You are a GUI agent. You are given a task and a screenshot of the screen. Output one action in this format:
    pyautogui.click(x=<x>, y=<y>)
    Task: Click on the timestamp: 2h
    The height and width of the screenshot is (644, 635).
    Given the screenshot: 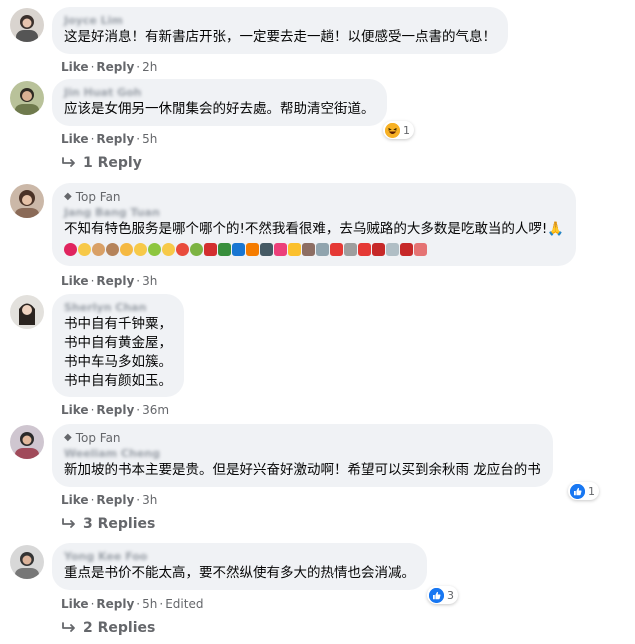 What is the action you would take?
    pyautogui.click(x=149, y=67)
    